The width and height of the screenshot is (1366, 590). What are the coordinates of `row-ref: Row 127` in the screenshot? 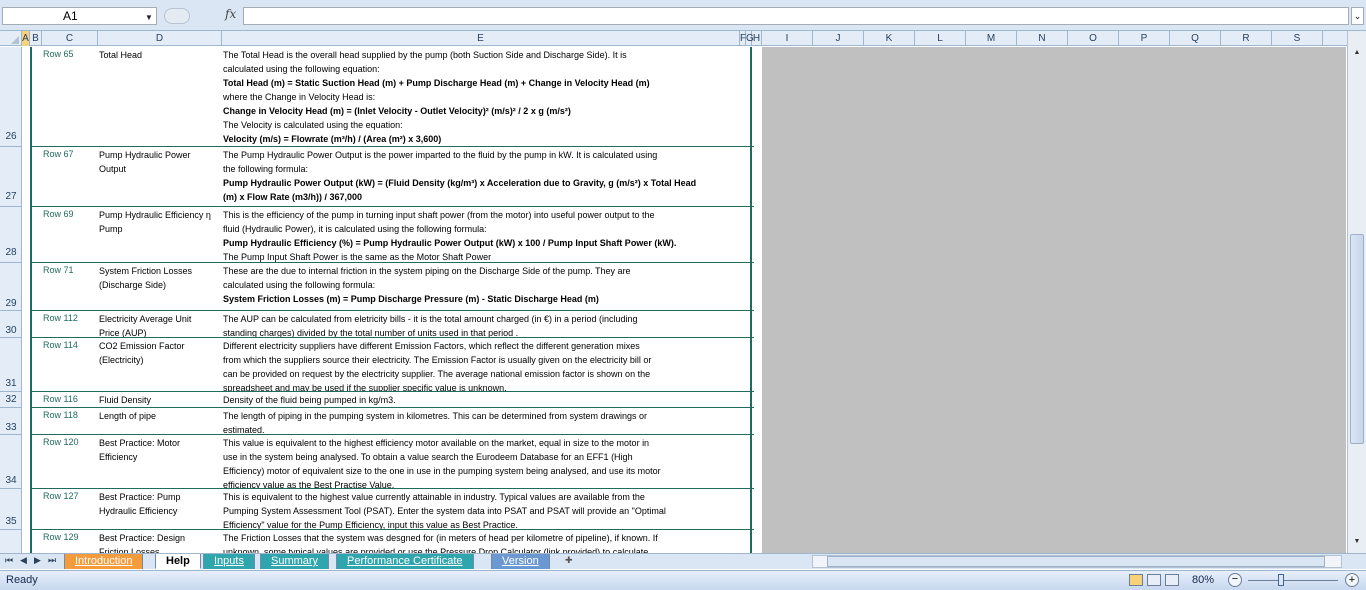 It's located at (61, 496).